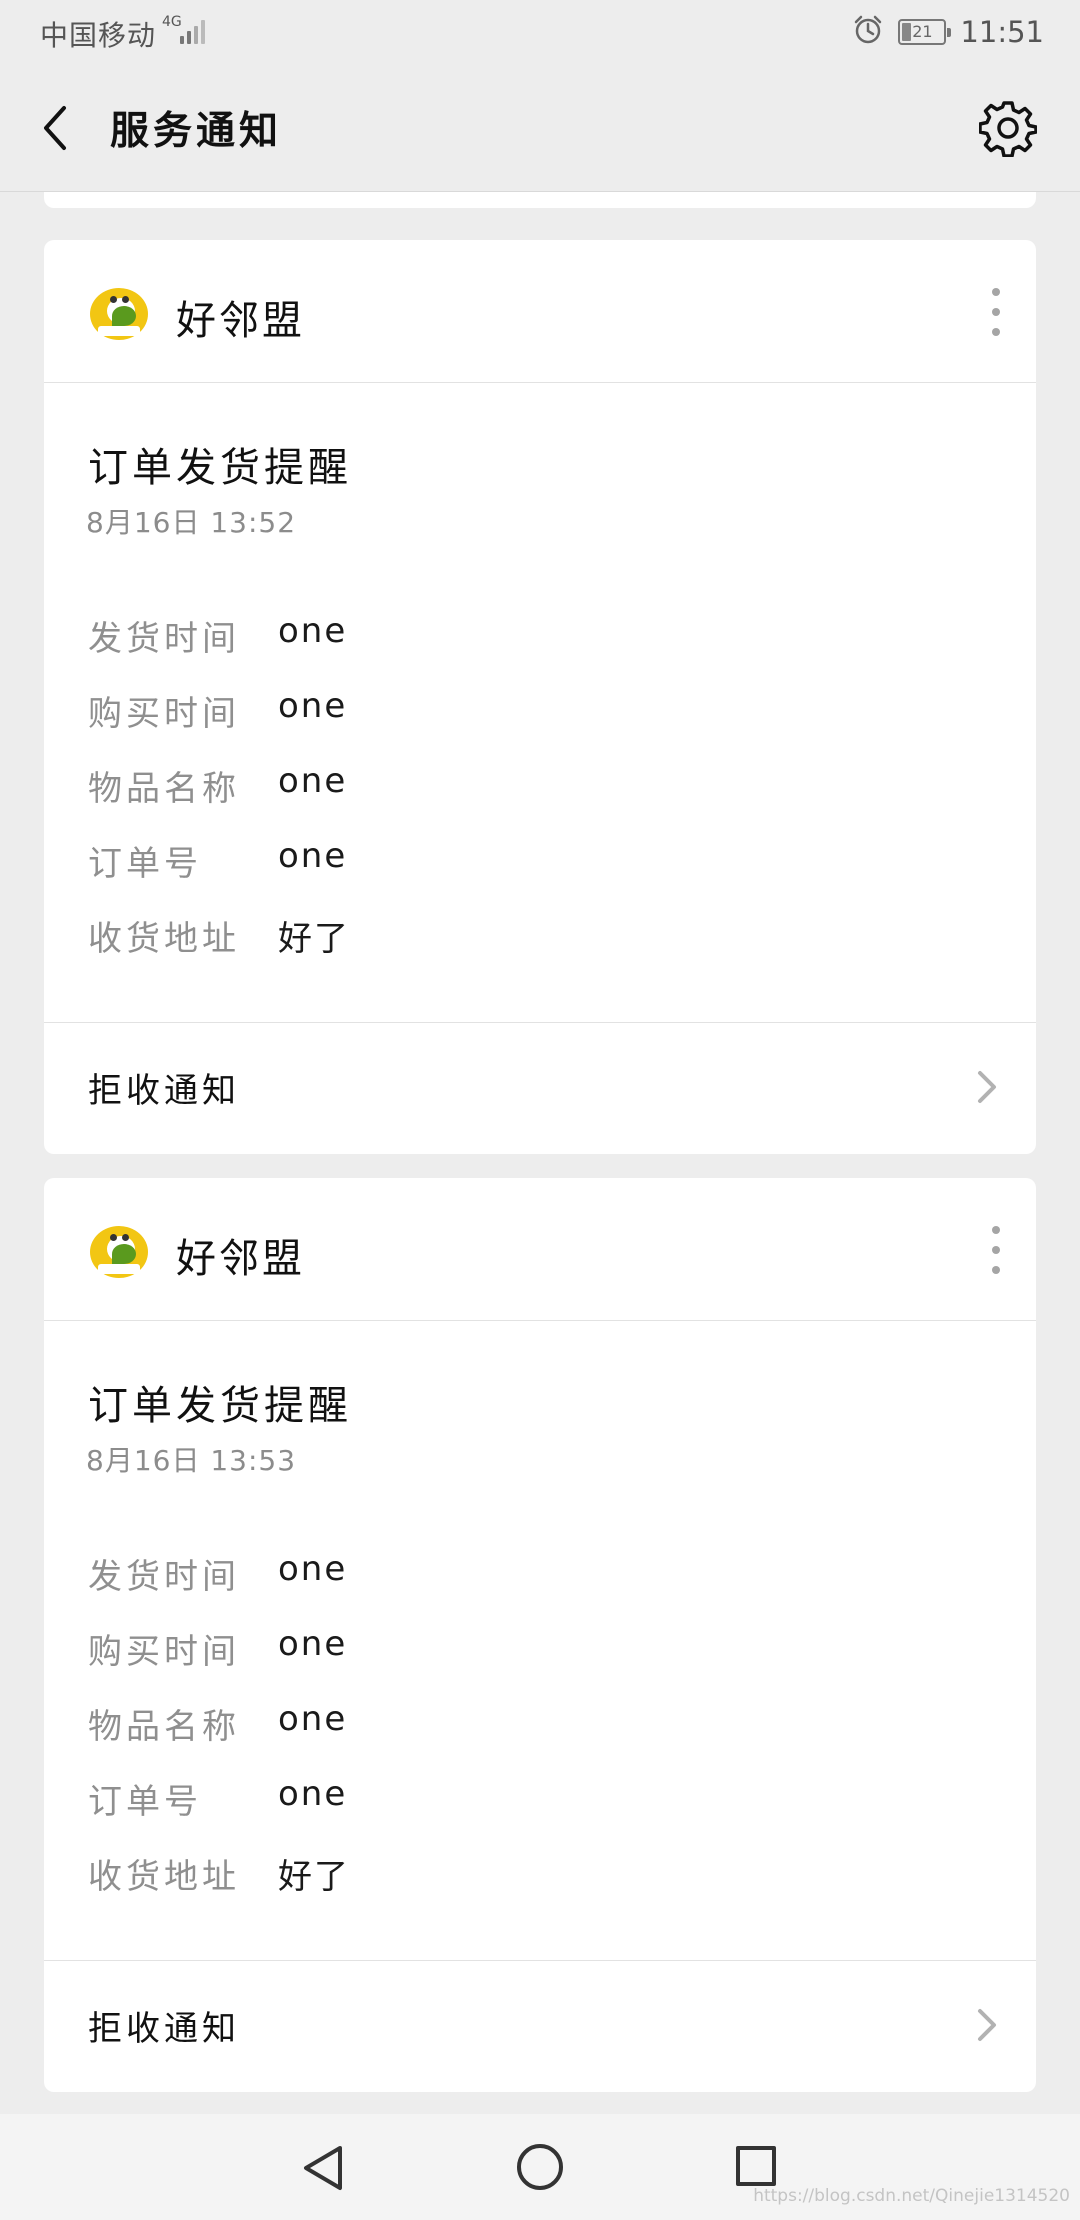 The height and width of the screenshot is (2220, 1080). I want to click on alarm-clock-icon, so click(868, 32).